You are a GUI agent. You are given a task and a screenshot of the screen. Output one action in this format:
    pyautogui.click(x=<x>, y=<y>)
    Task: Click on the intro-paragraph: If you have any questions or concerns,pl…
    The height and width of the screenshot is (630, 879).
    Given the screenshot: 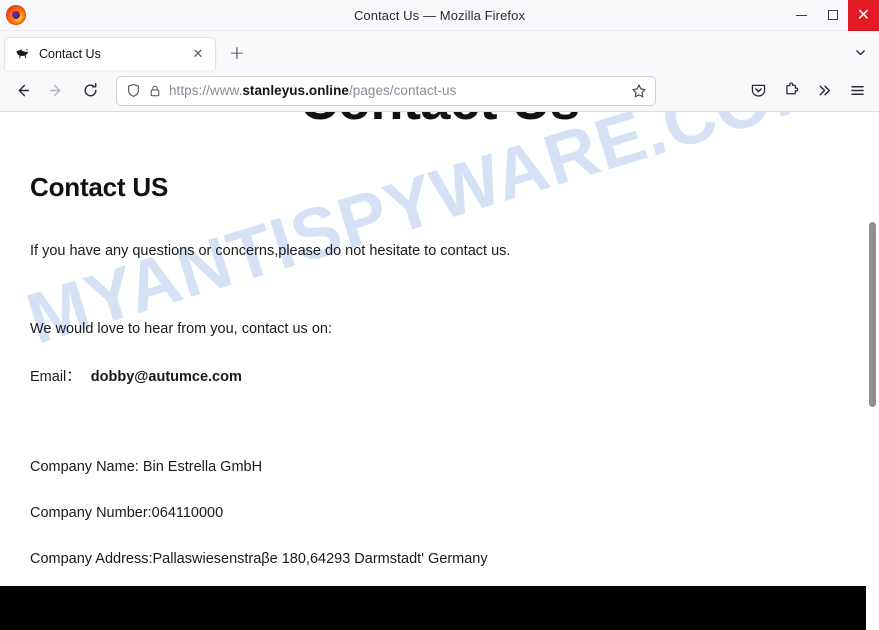 What is the action you would take?
    pyautogui.click(x=270, y=251)
    